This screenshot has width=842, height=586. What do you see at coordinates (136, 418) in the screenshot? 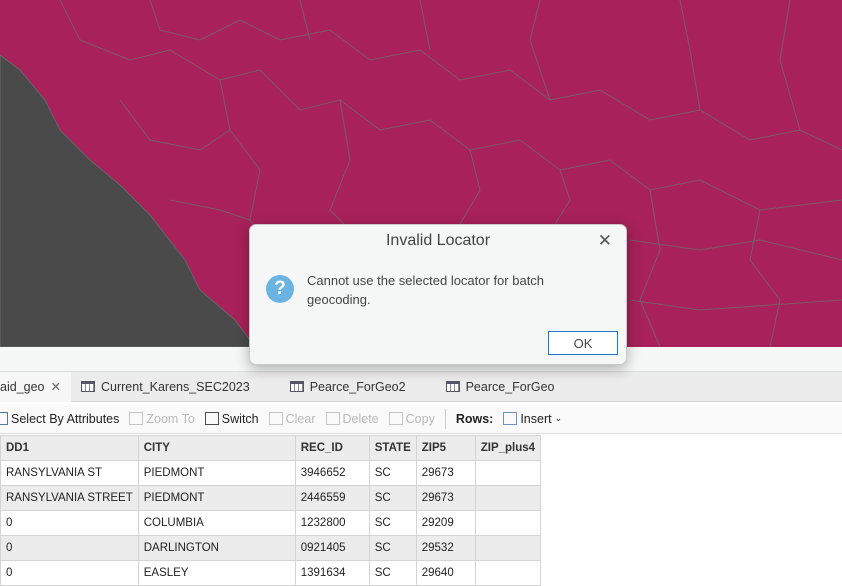
I see `zoom-to-icon` at bounding box center [136, 418].